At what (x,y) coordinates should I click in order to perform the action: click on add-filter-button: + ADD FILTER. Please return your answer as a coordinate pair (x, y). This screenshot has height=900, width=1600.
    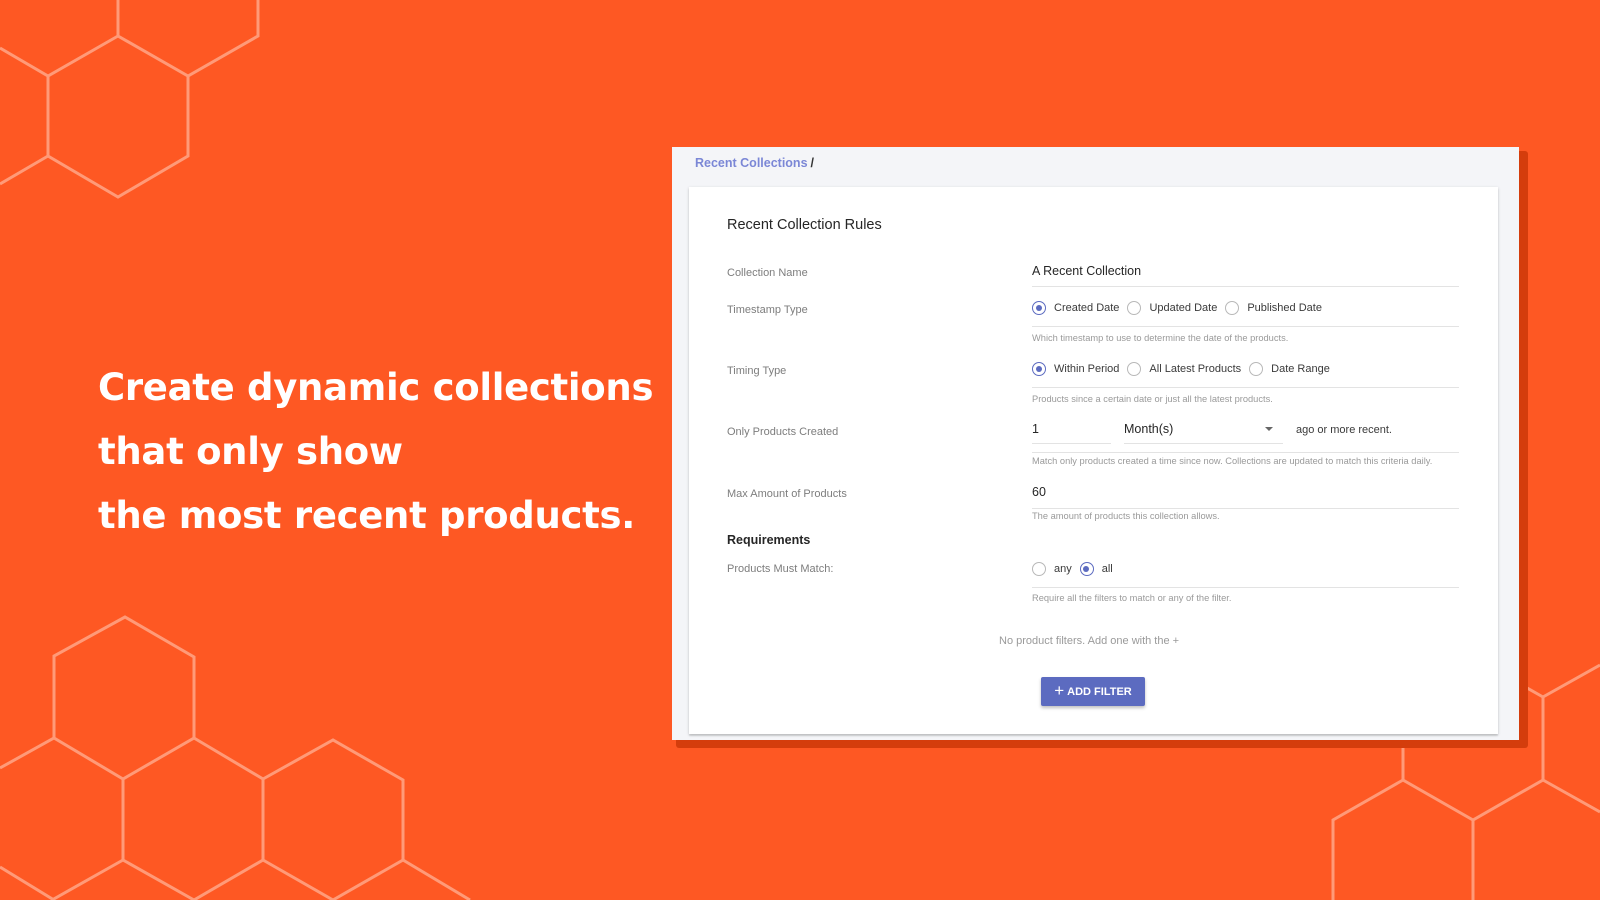
    Looking at the image, I should click on (1093, 691).